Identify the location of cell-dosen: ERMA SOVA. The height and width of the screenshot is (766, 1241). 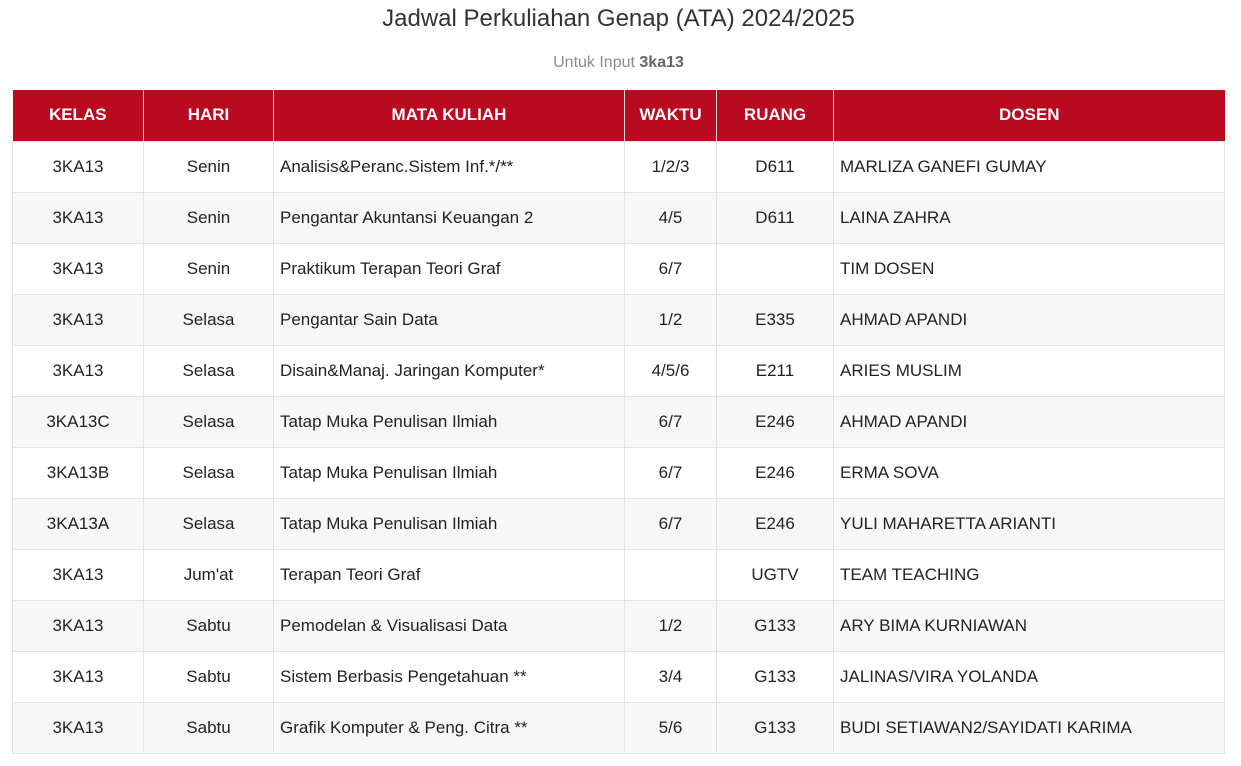
(1029, 472).